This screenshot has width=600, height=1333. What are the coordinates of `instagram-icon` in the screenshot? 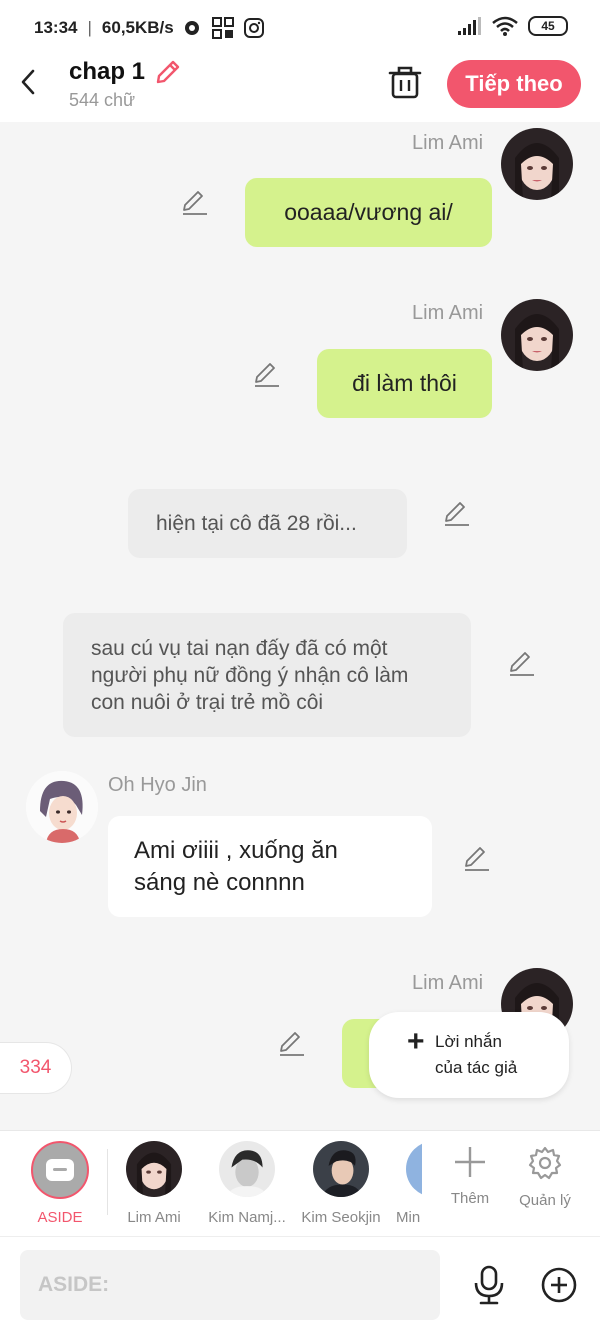 It's located at (253, 28).